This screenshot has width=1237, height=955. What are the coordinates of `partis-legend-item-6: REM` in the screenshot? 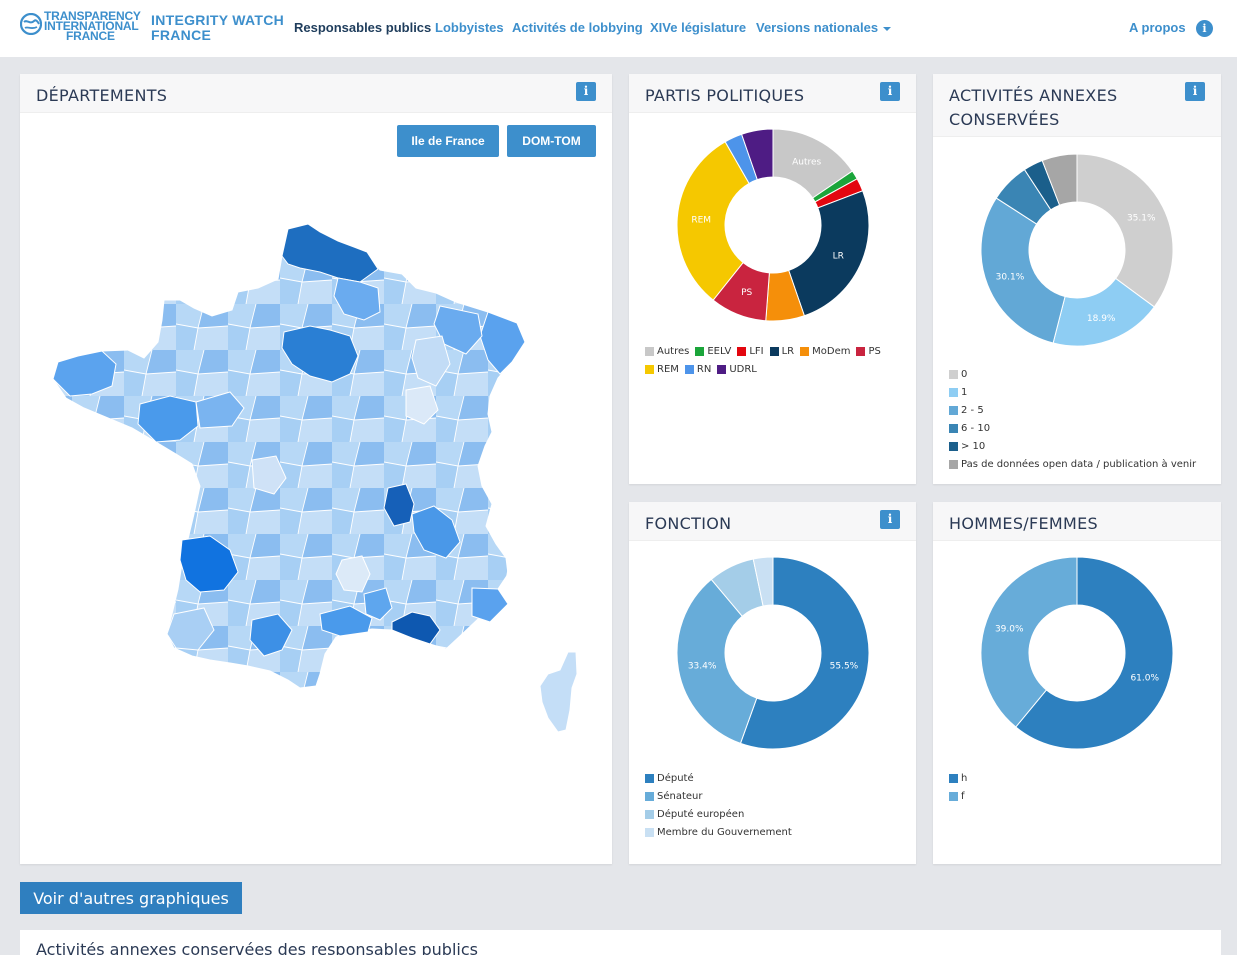 It's located at (662, 369).